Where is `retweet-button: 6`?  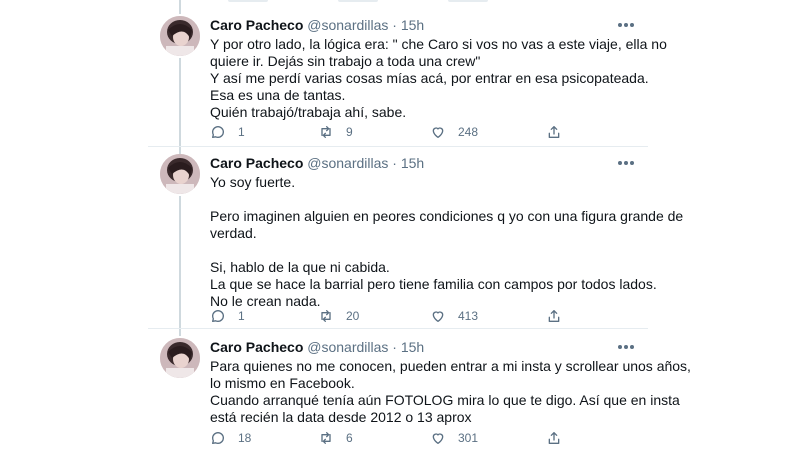
retweet-button: 6 is located at coordinates (335, 438).